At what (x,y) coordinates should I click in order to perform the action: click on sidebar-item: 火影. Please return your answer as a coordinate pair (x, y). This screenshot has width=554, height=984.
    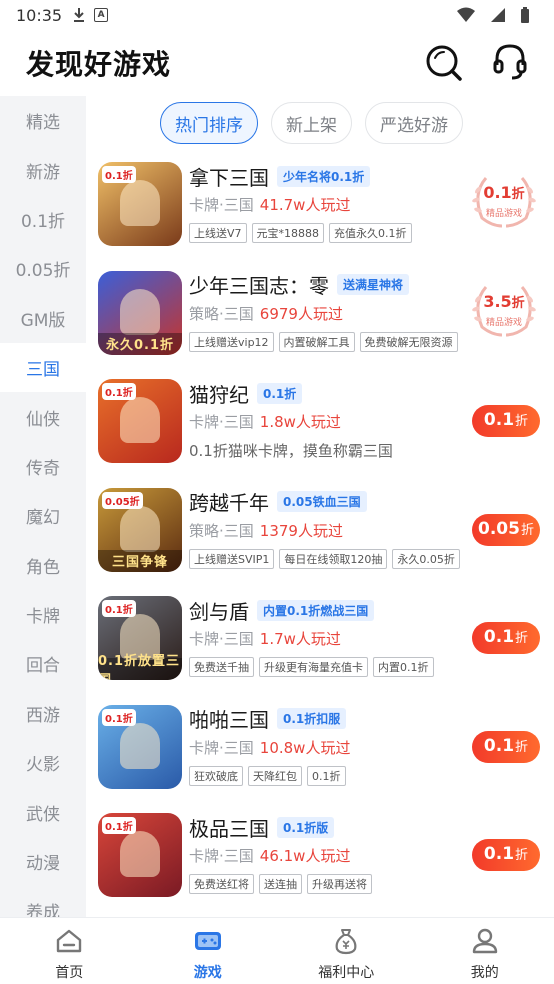
    Looking at the image, I should click on (43, 762).